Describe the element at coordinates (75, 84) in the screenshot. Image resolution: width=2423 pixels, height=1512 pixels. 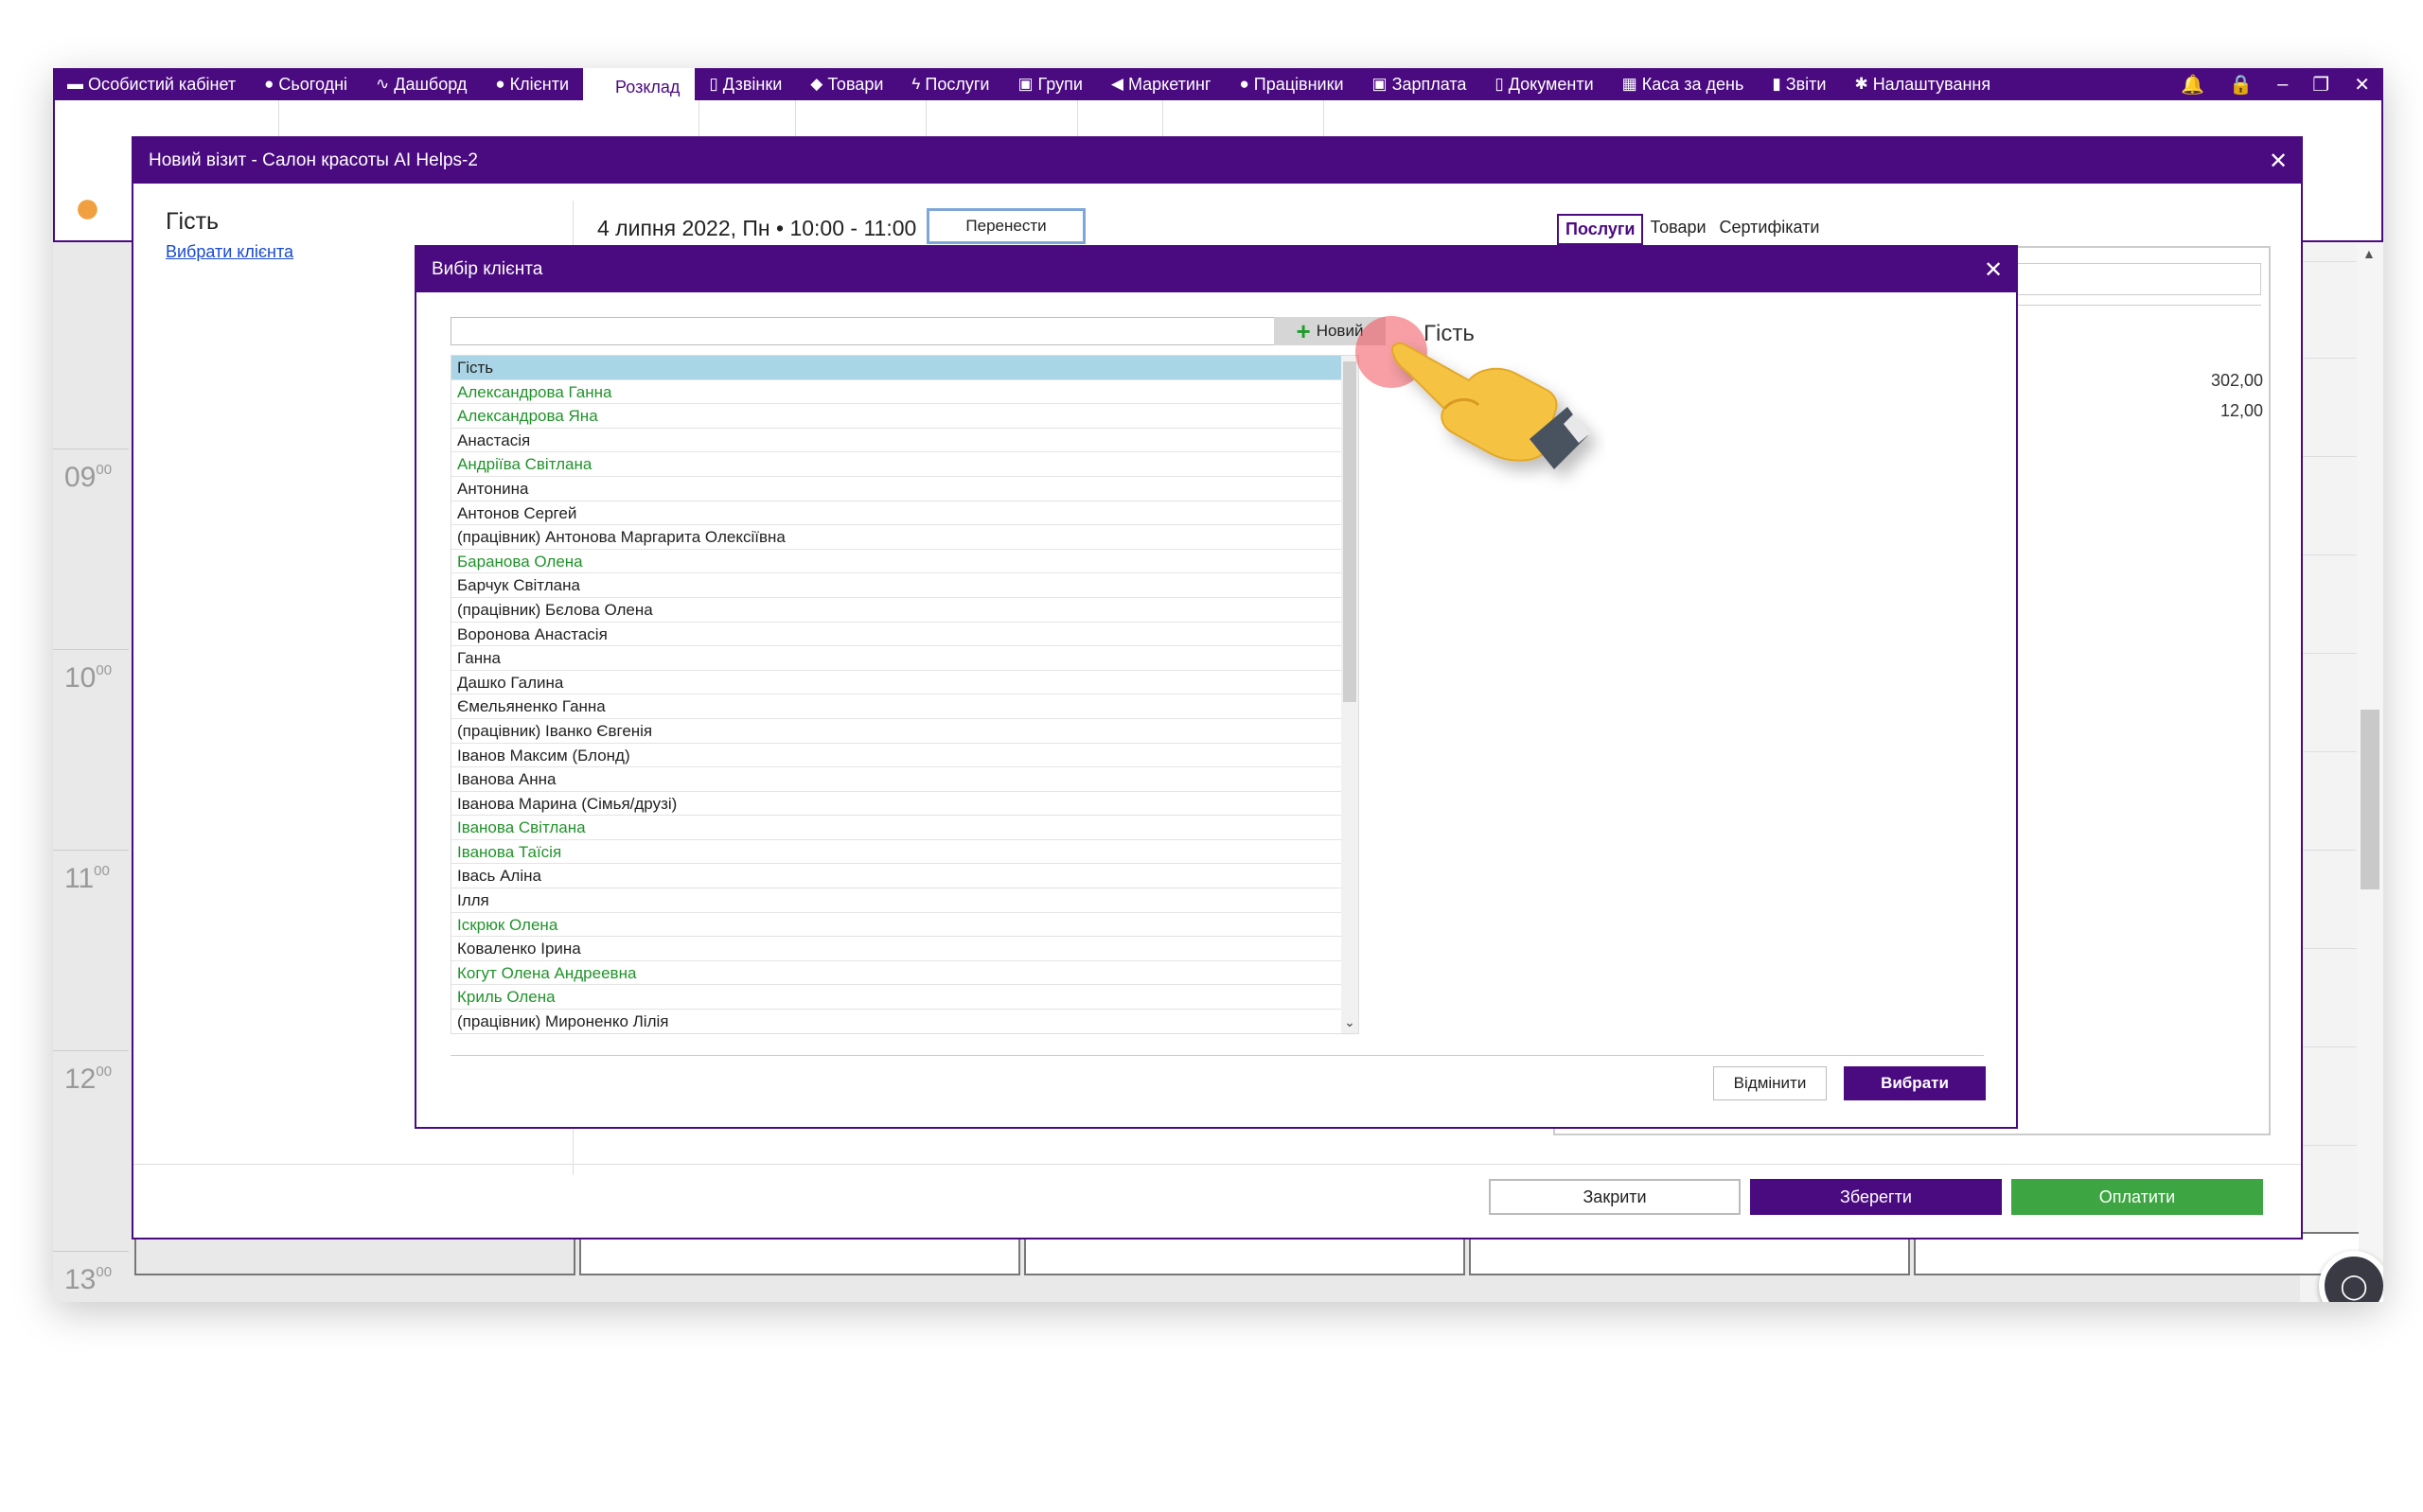
I see `briefcase-icon: ▬` at that location.